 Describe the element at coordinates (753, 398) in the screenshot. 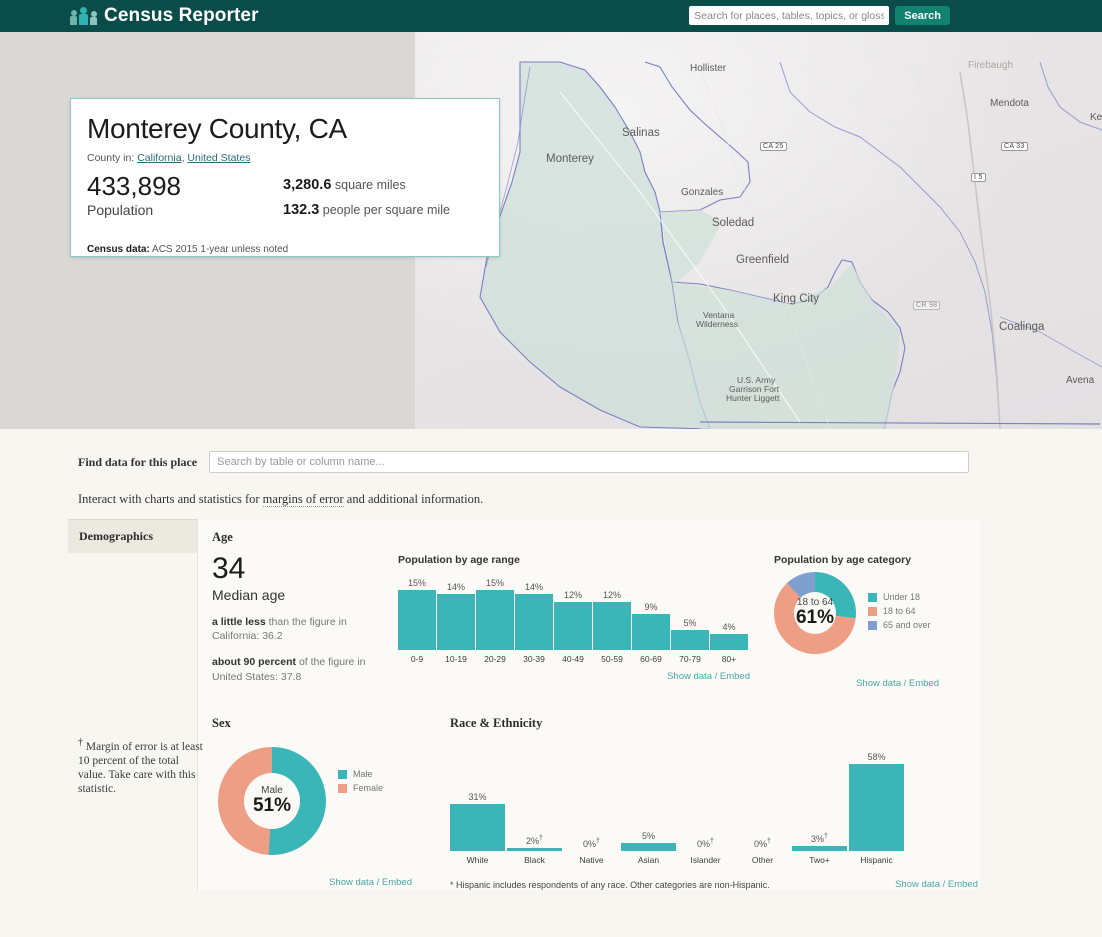

I see `map-label-us-army-3: Hunter Liggett` at that location.